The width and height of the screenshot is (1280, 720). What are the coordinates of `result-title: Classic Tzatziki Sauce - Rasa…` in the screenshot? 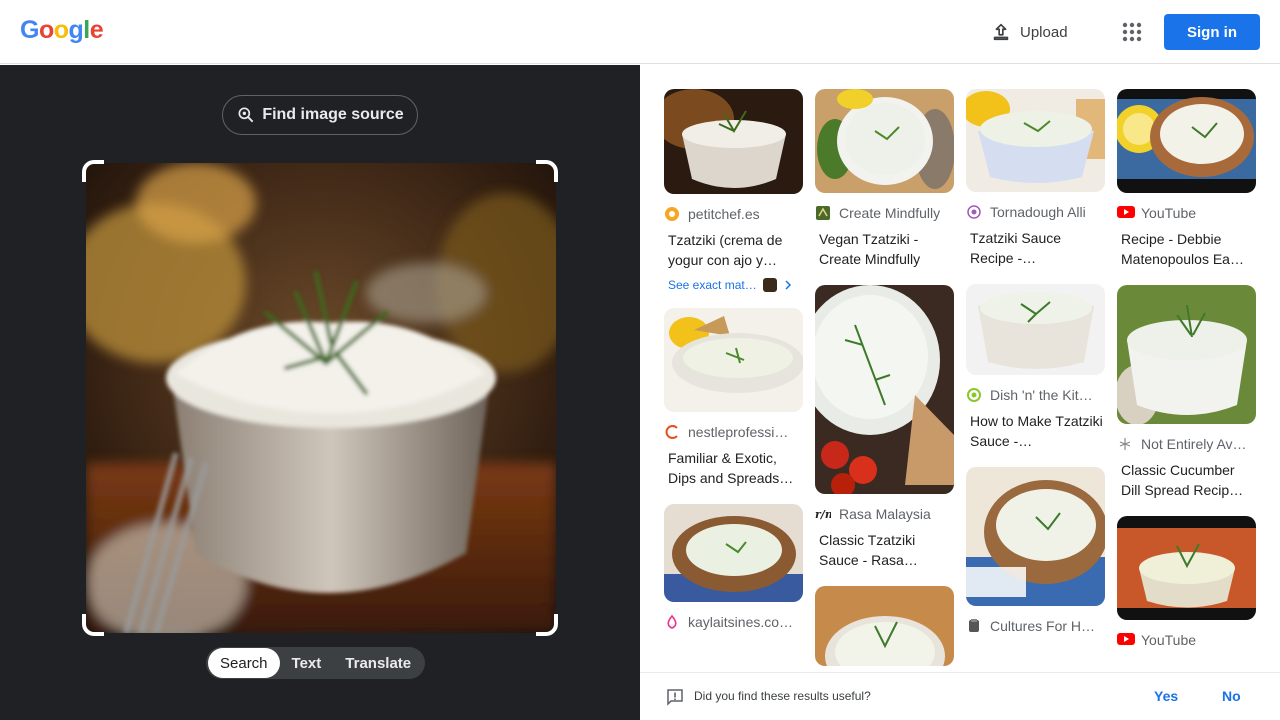 It's located at (886, 550).